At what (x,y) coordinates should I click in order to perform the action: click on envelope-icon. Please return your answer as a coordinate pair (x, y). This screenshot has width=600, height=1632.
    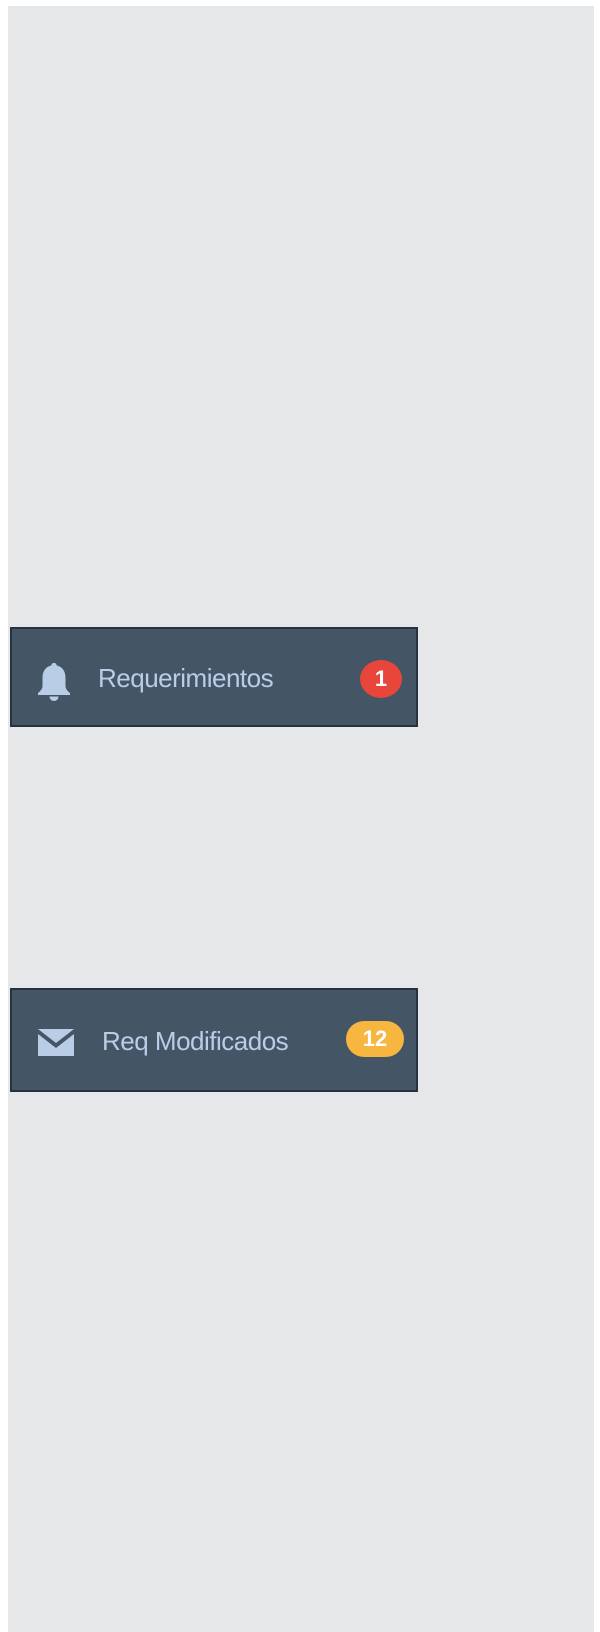
    Looking at the image, I should click on (56, 1042).